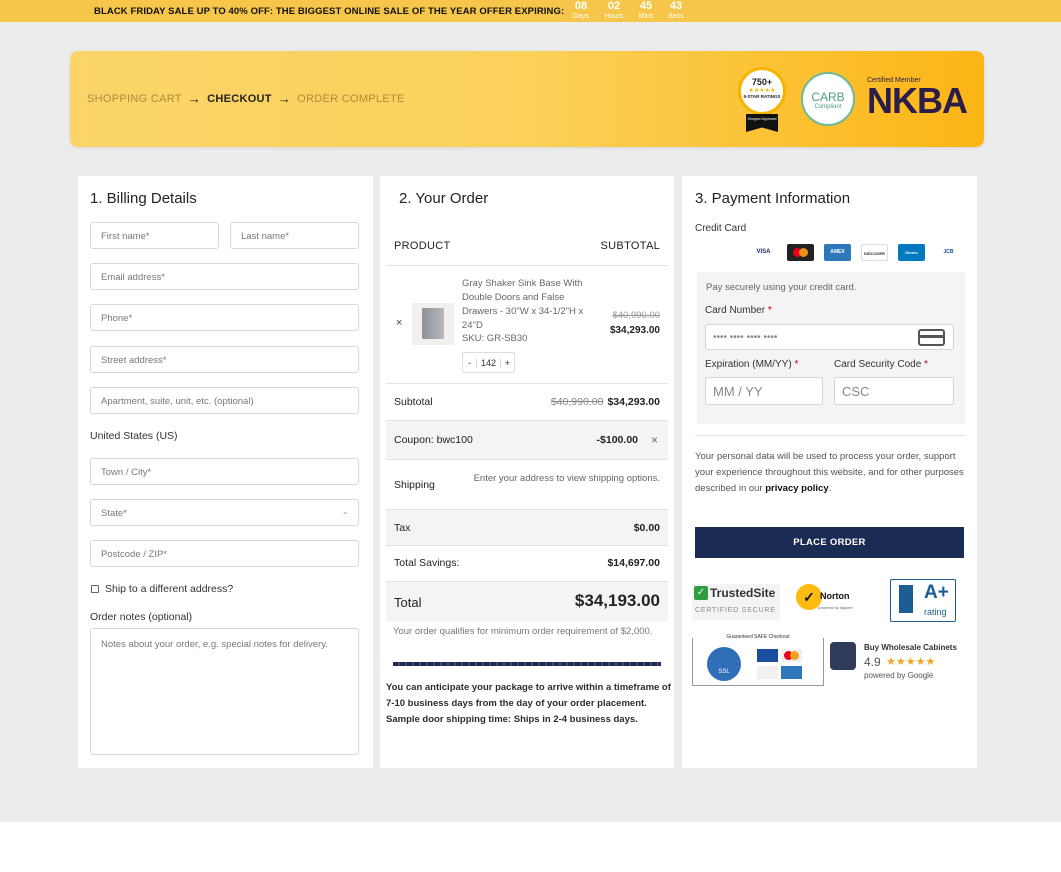 This screenshot has height=872, width=1061. Describe the element at coordinates (413, 402) in the screenshot. I see `subtotal-label: Subtotal` at that location.